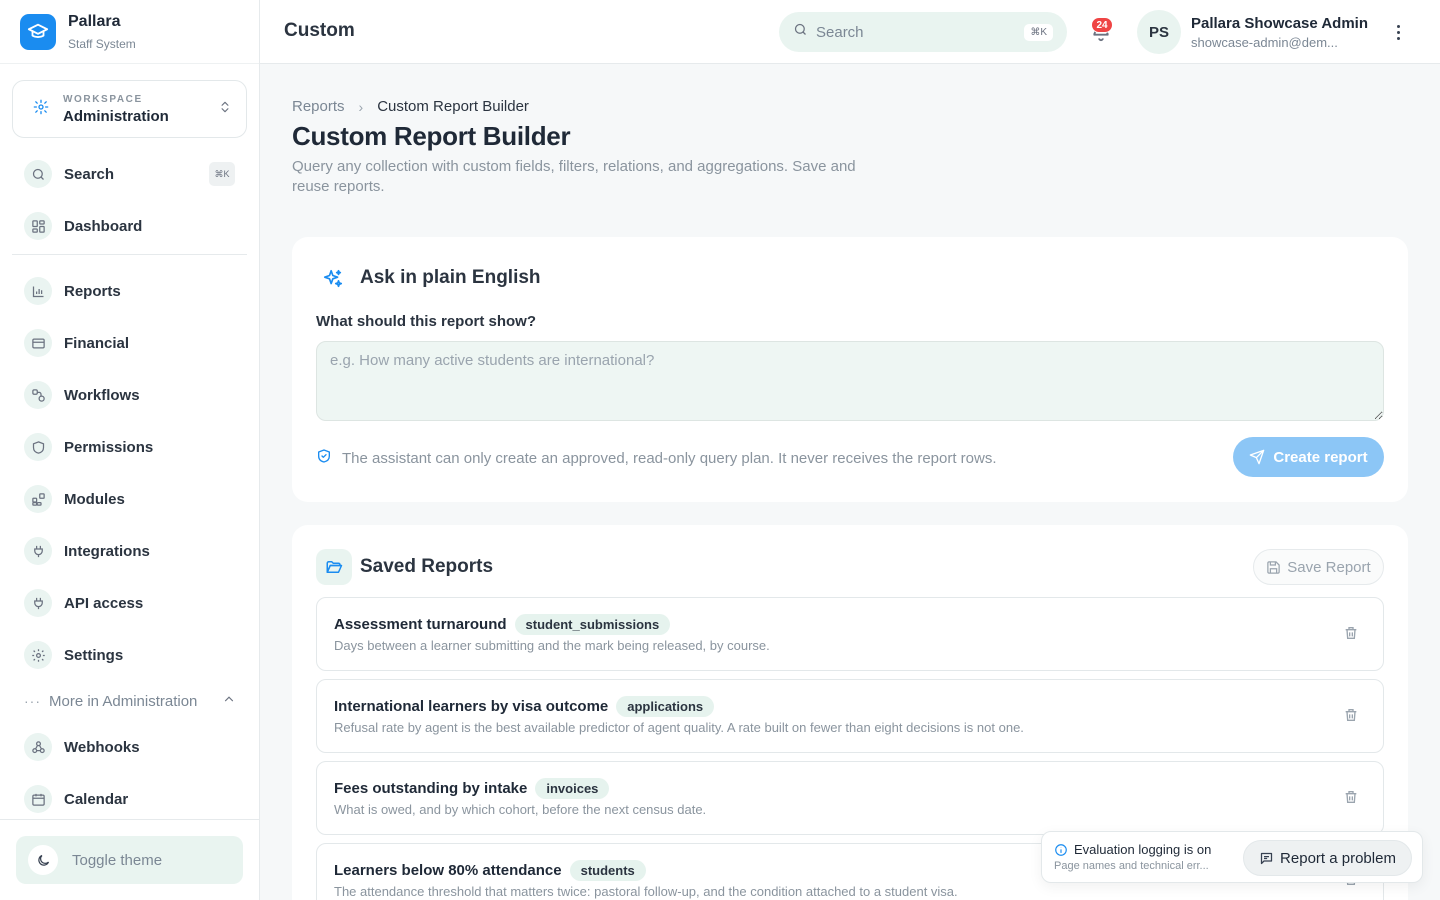  Describe the element at coordinates (94, 499) in the screenshot. I see `sidebar-item-label: Modules` at that location.